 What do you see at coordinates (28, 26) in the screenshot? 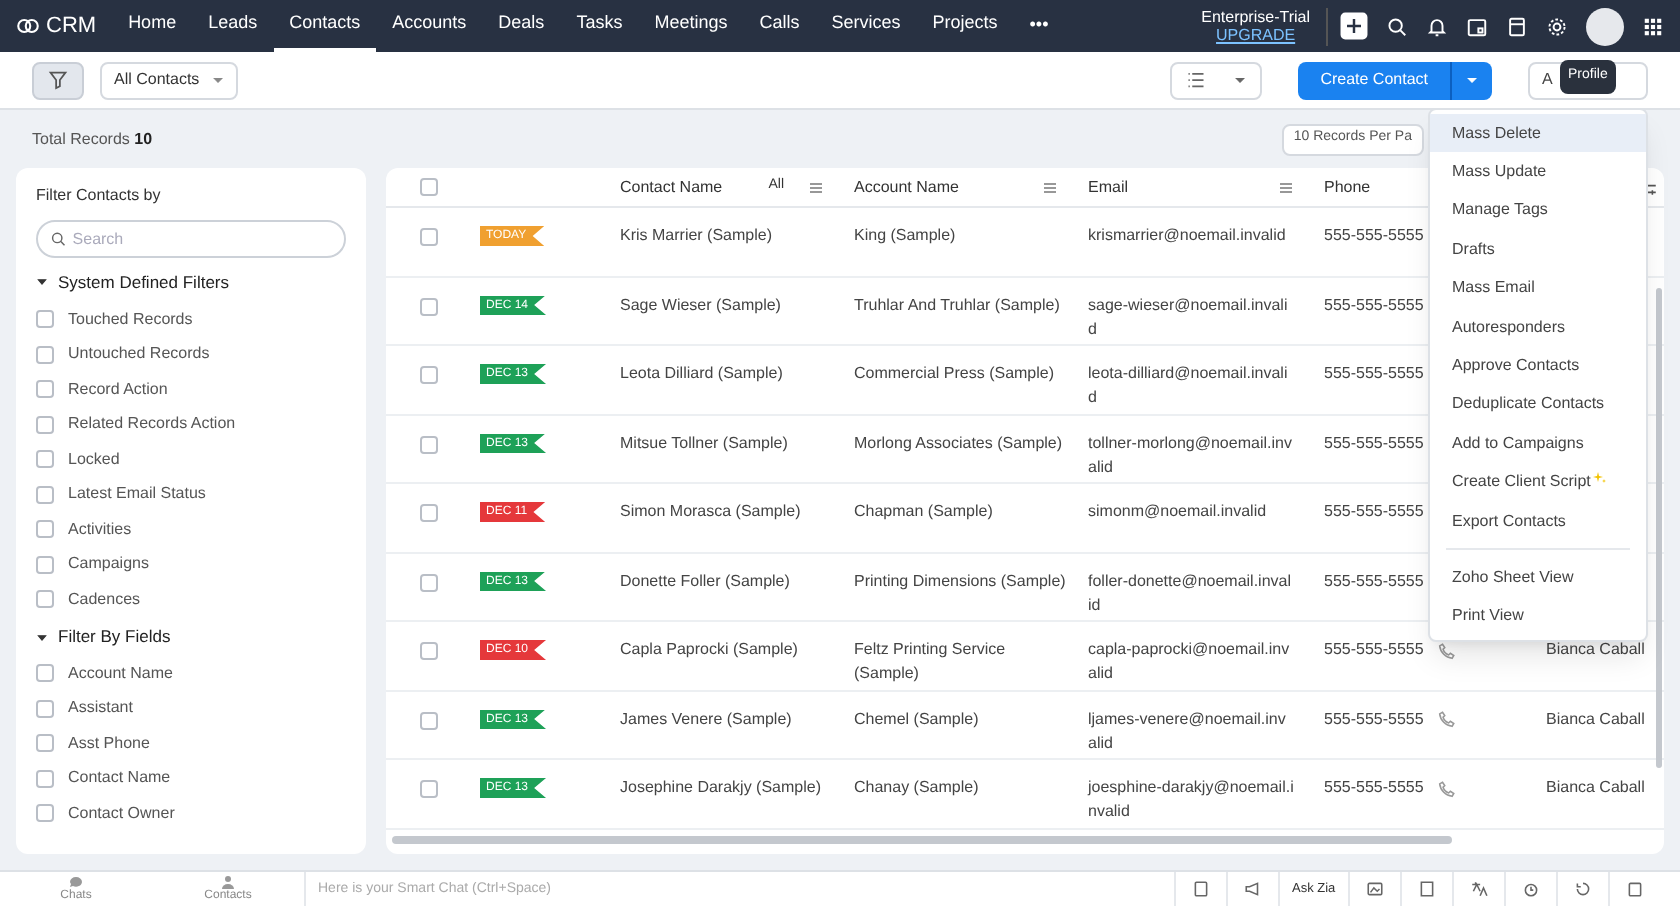
I see `logo-icon` at bounding box center [28, 26].